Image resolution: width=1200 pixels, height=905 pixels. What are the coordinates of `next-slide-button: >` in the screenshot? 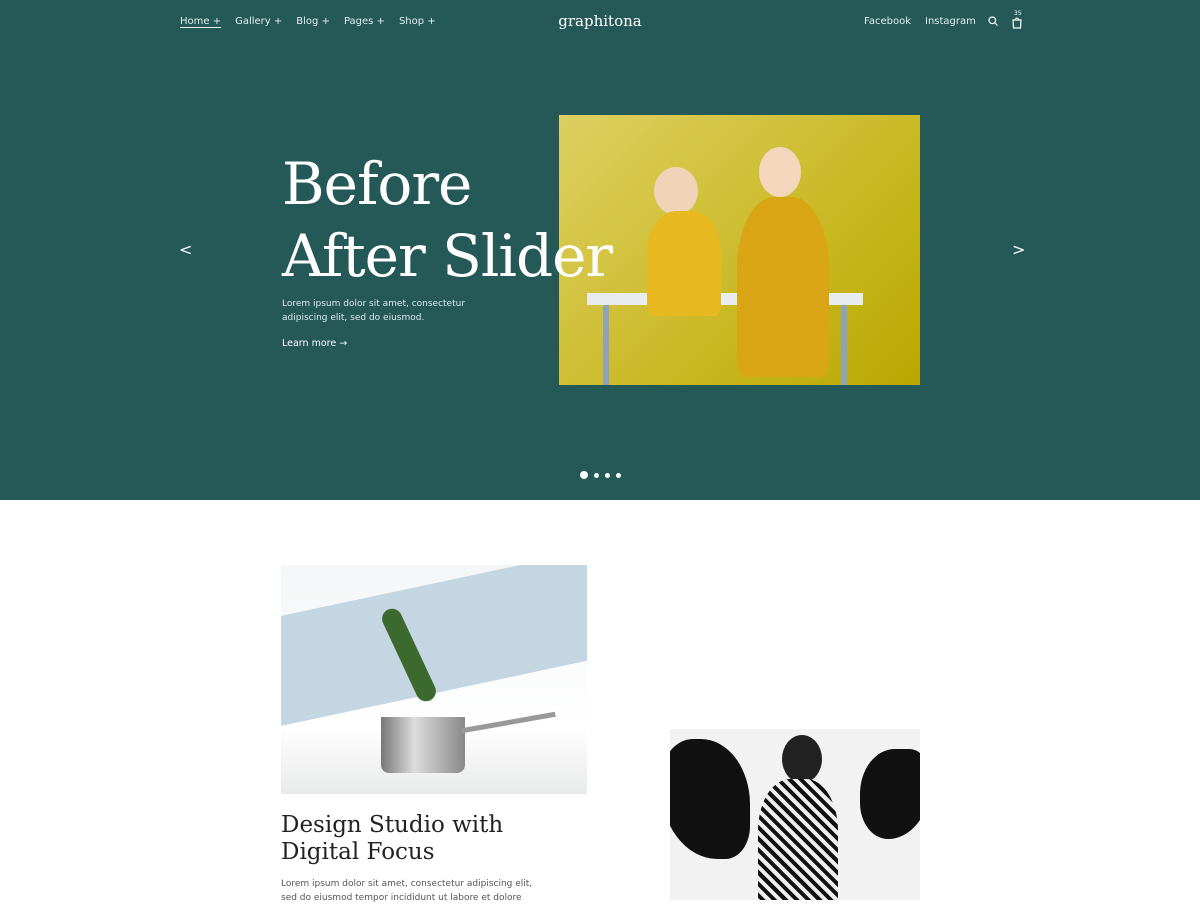 It's located at (1018, 249).